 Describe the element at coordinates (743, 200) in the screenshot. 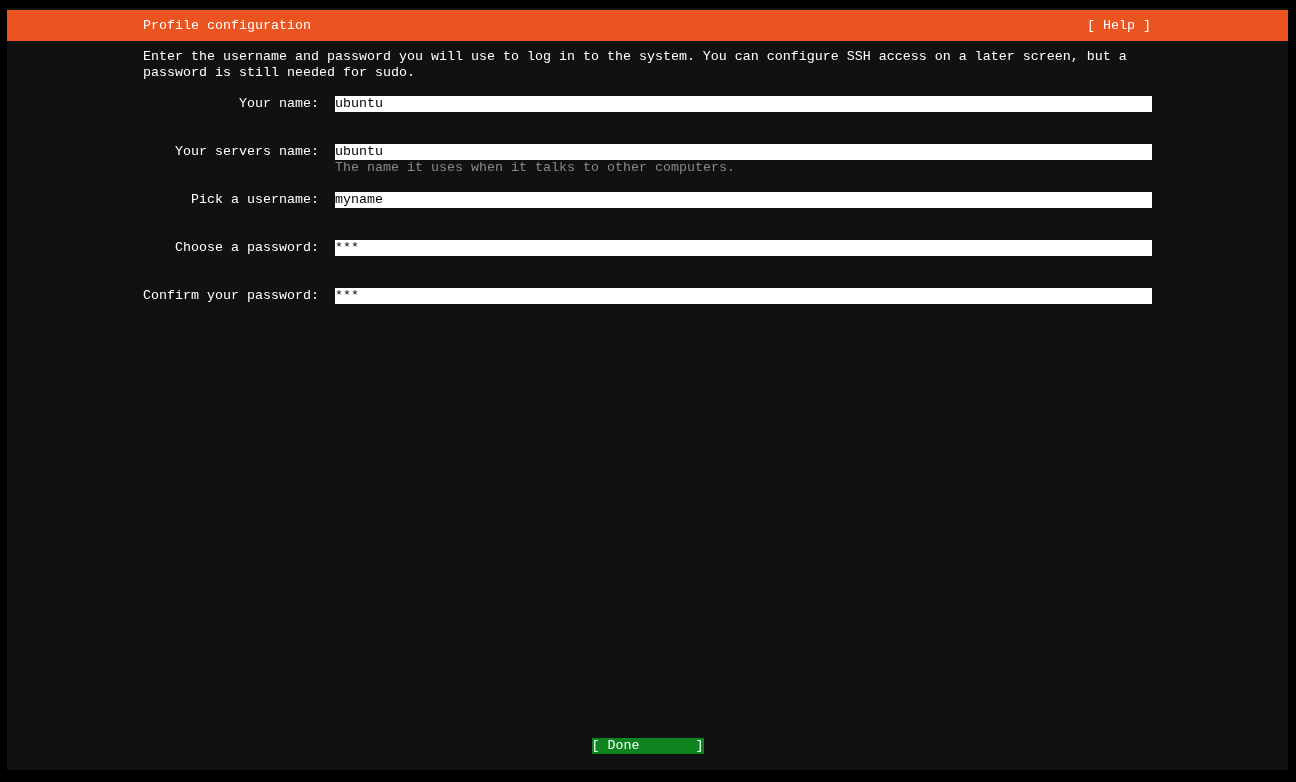

I see `input-field: myname` at that location.